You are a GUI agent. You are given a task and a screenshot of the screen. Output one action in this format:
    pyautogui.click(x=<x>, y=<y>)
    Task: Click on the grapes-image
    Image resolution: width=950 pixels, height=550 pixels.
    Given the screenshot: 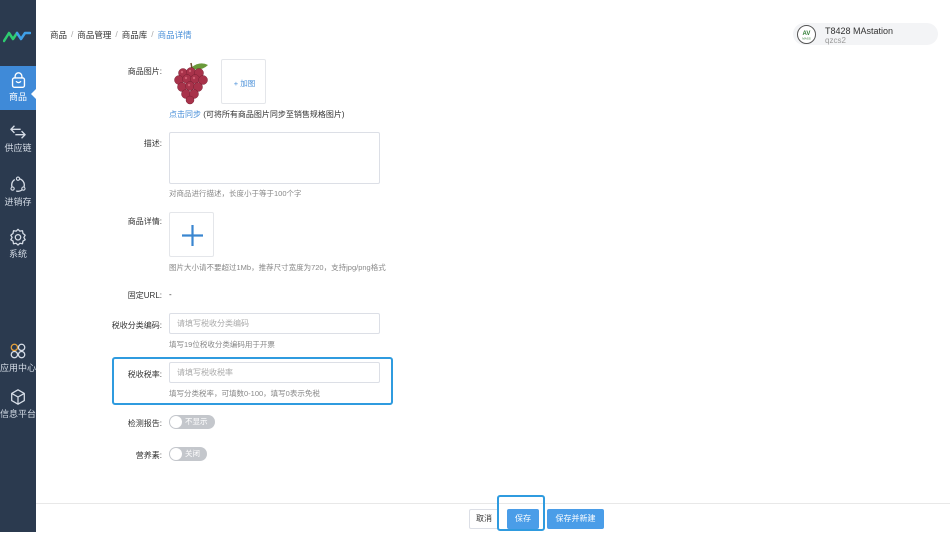 What is the action you would take?
    pyautogui.click(x=191, y=83)
    